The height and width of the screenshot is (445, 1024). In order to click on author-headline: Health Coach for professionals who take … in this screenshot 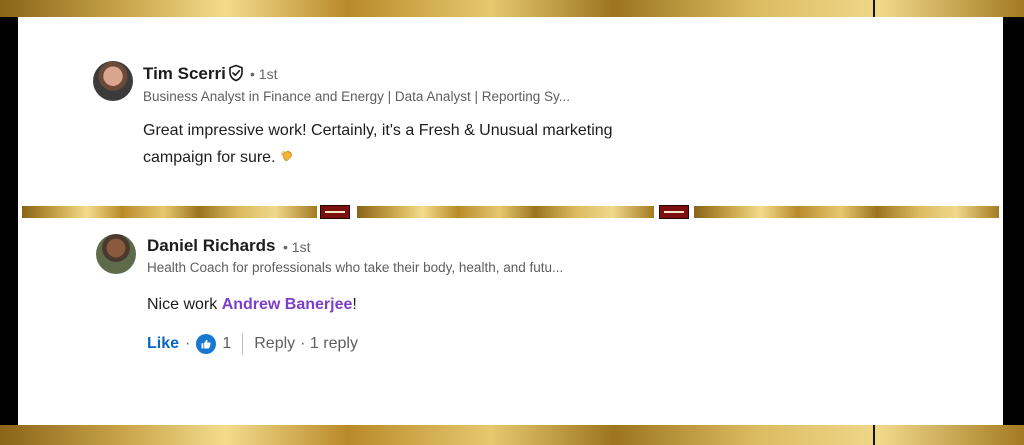, I will do `click(355, 267)`.